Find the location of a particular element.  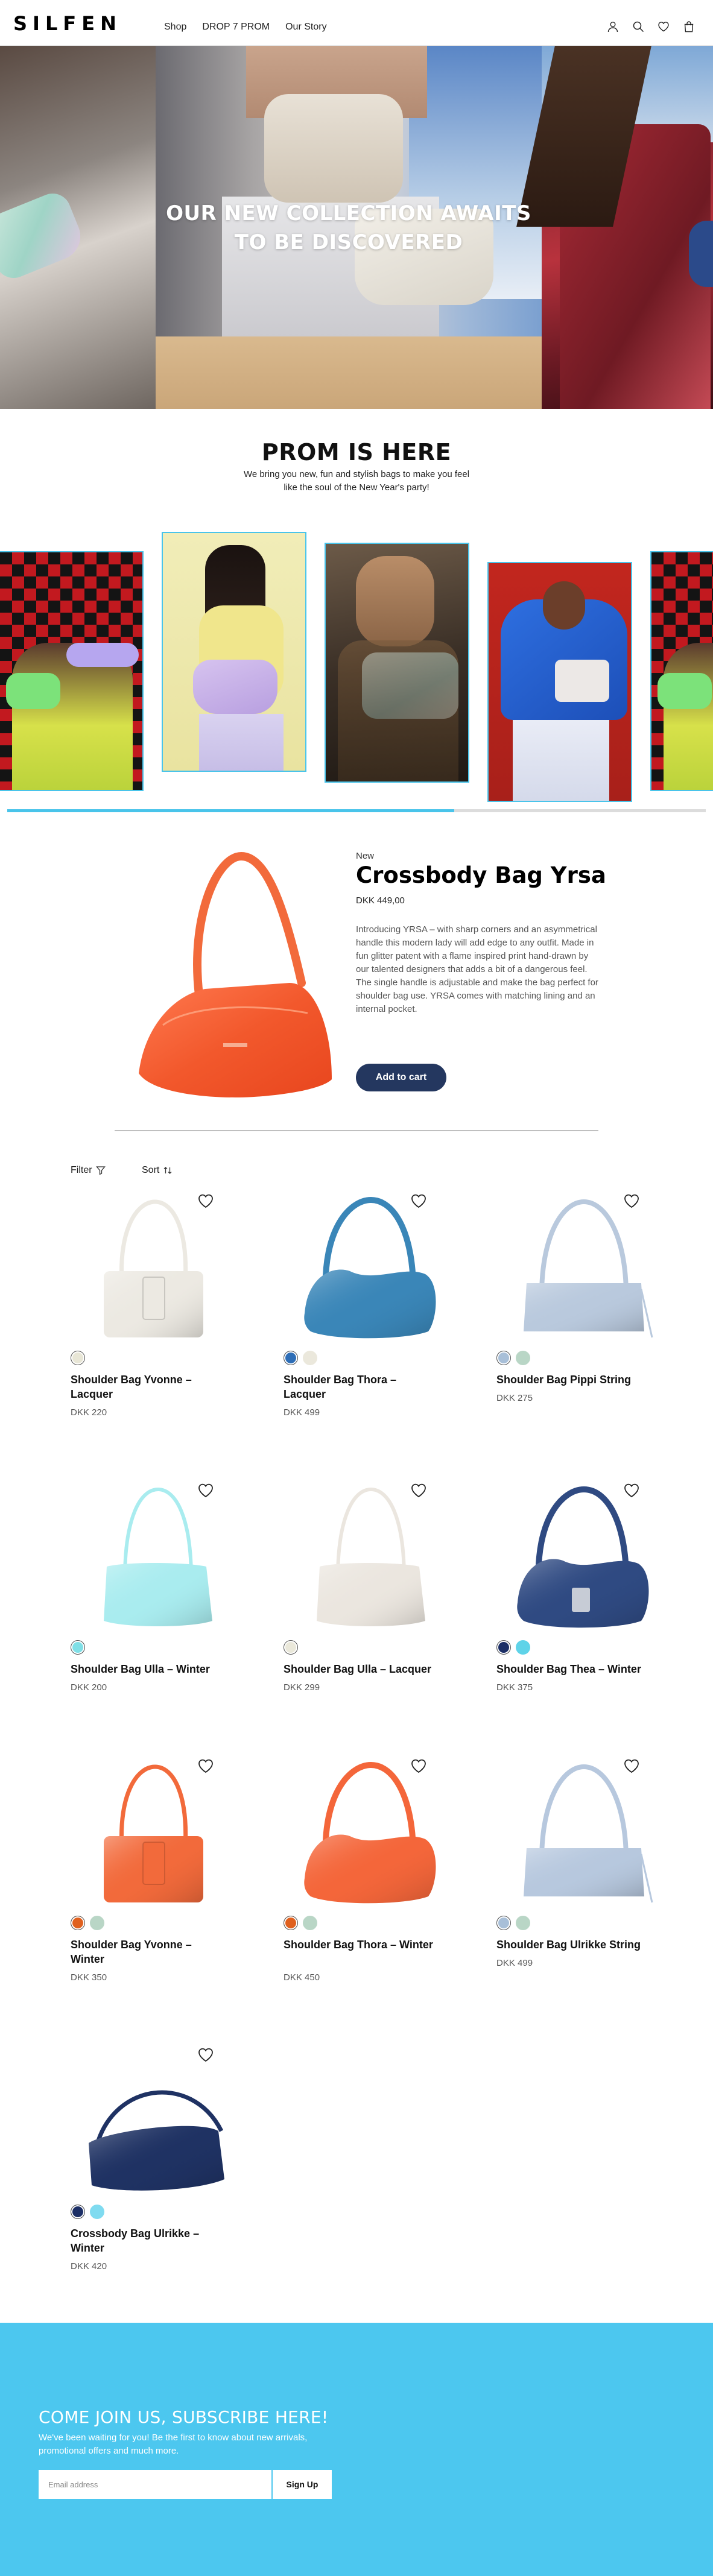

search-icon is located at coordinates (638, 27).